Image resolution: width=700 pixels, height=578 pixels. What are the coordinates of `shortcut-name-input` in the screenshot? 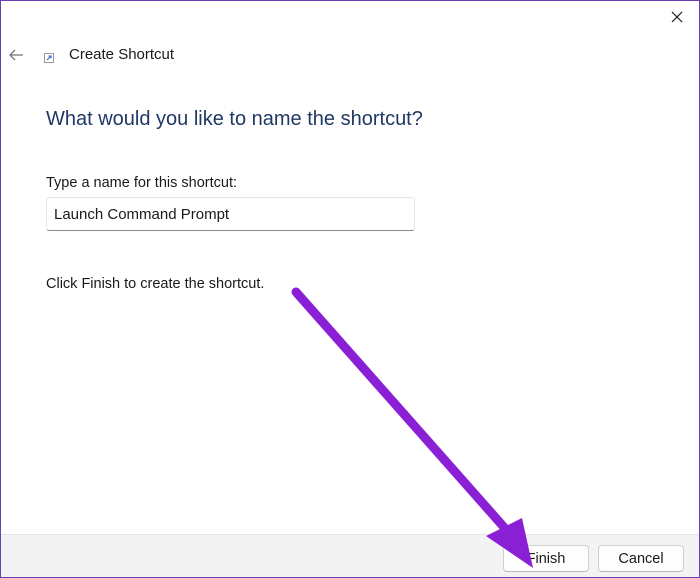 It's located at (230, 214).